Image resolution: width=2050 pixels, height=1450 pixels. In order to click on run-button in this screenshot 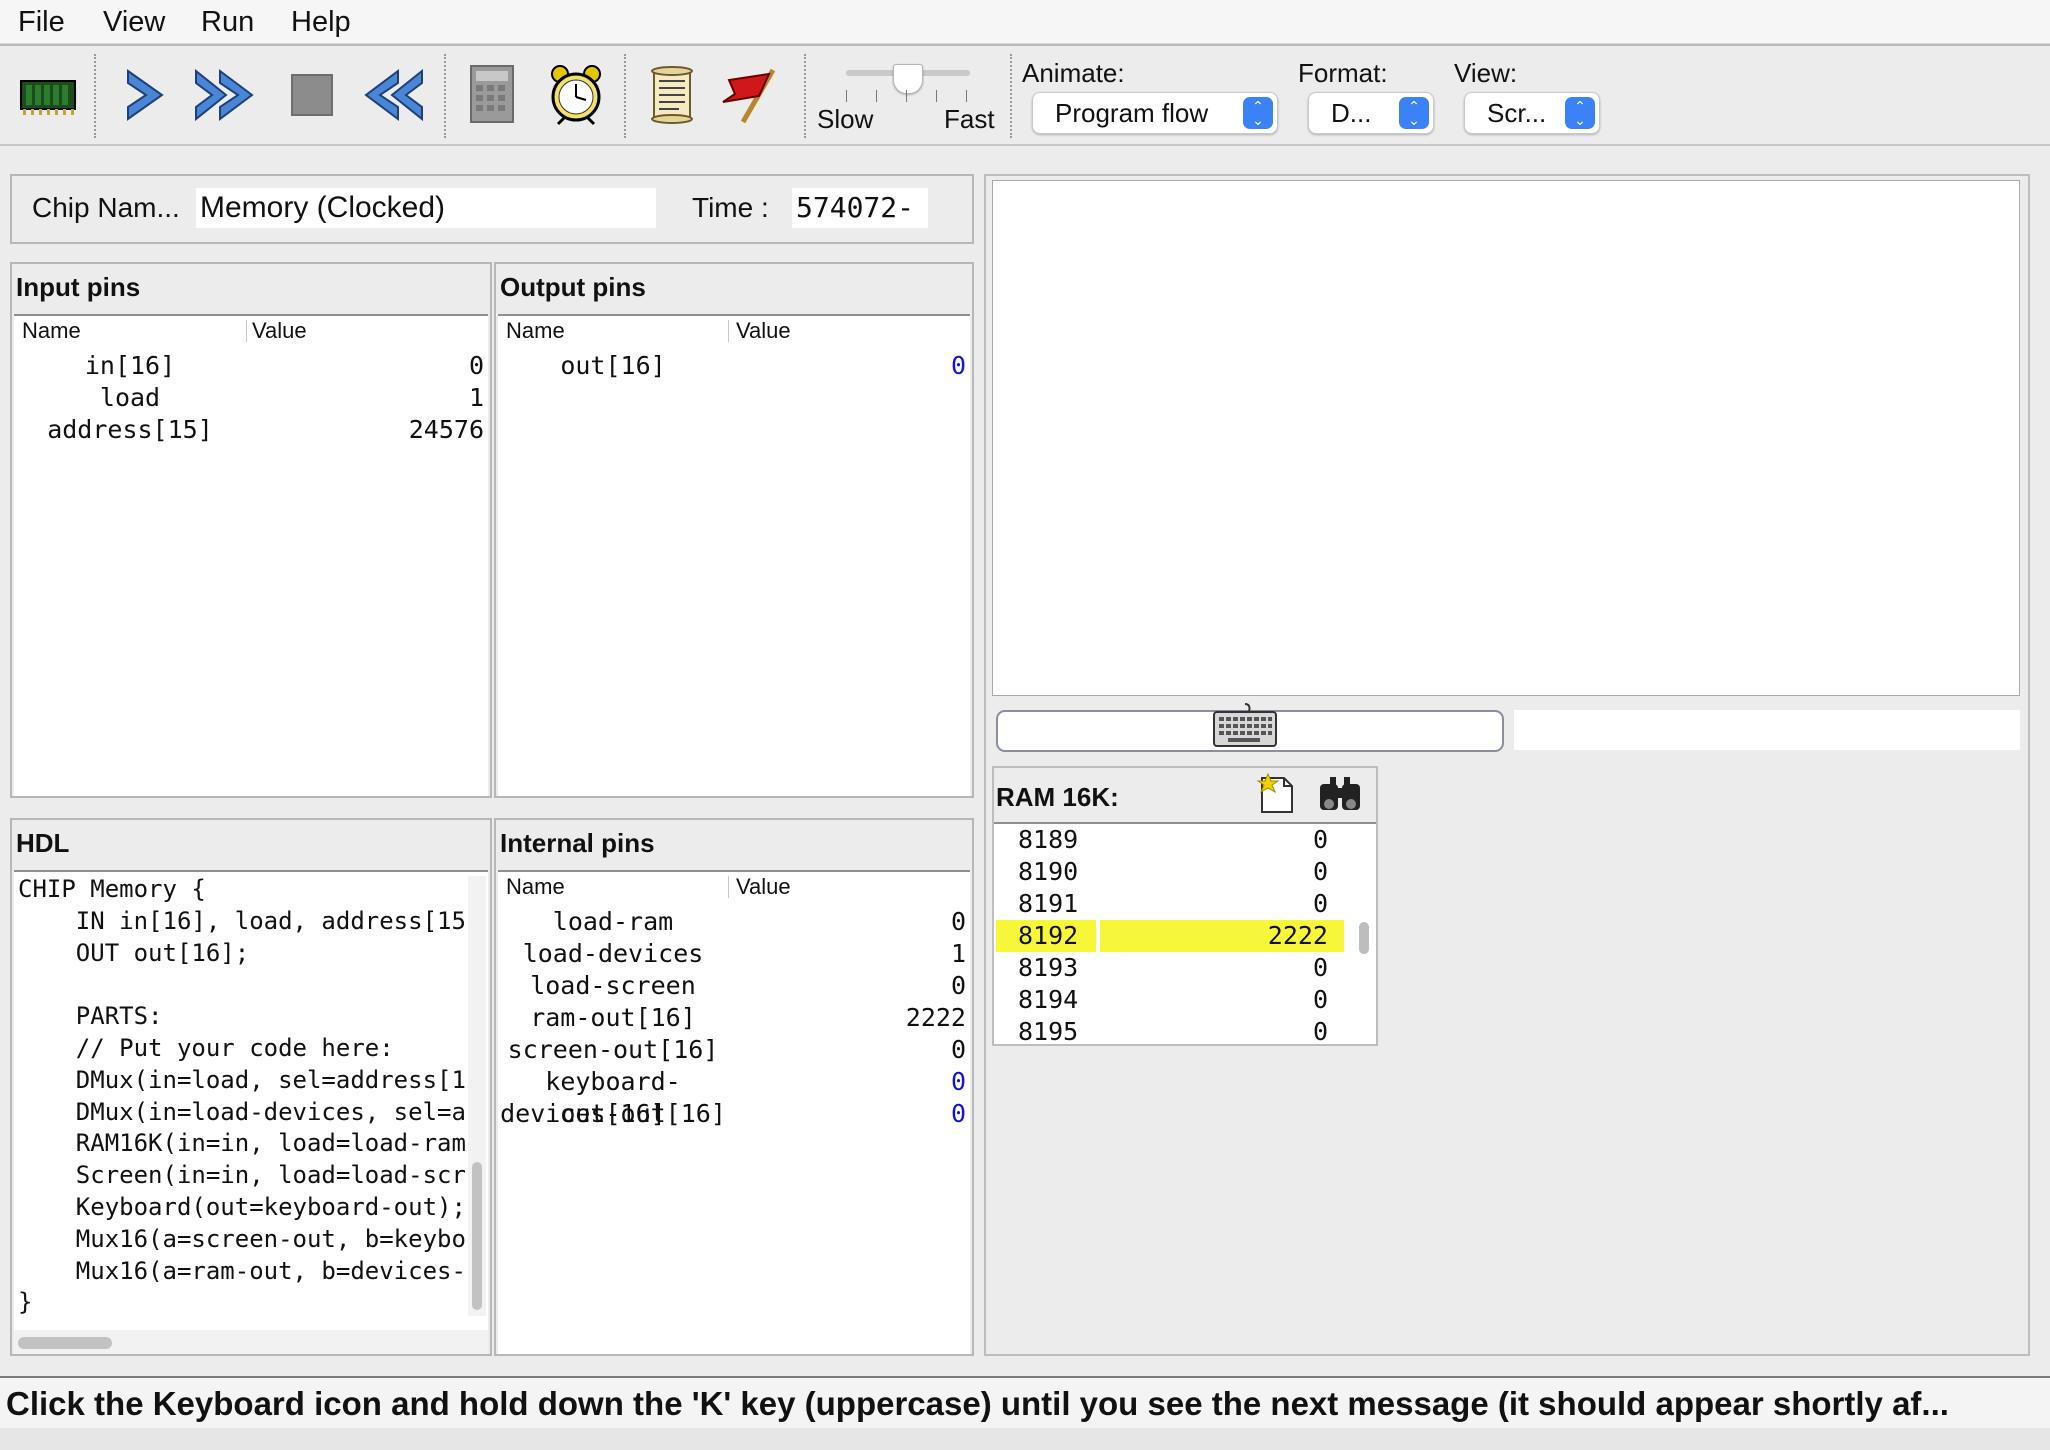, I will do `click(224, 95)`.